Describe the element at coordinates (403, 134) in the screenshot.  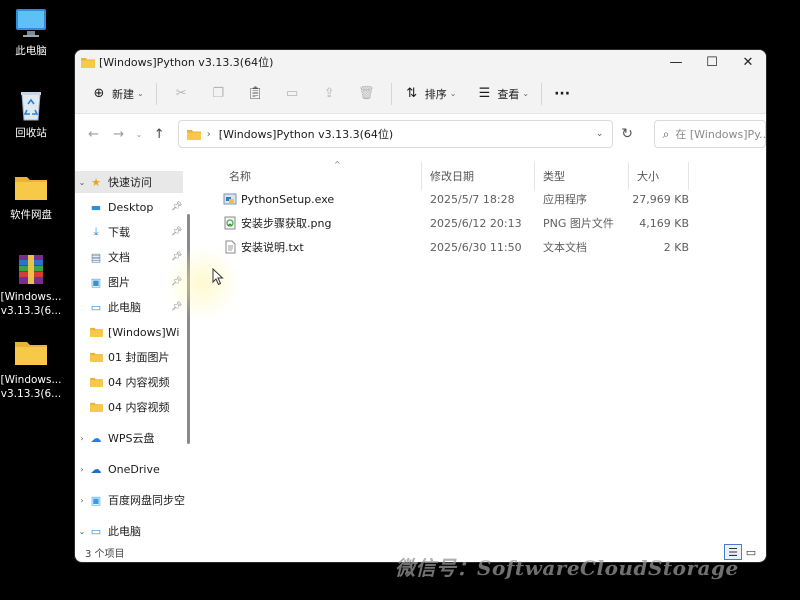
I see `breadcrumb: [Windows]Python v3.13.3(64位)` at that location.